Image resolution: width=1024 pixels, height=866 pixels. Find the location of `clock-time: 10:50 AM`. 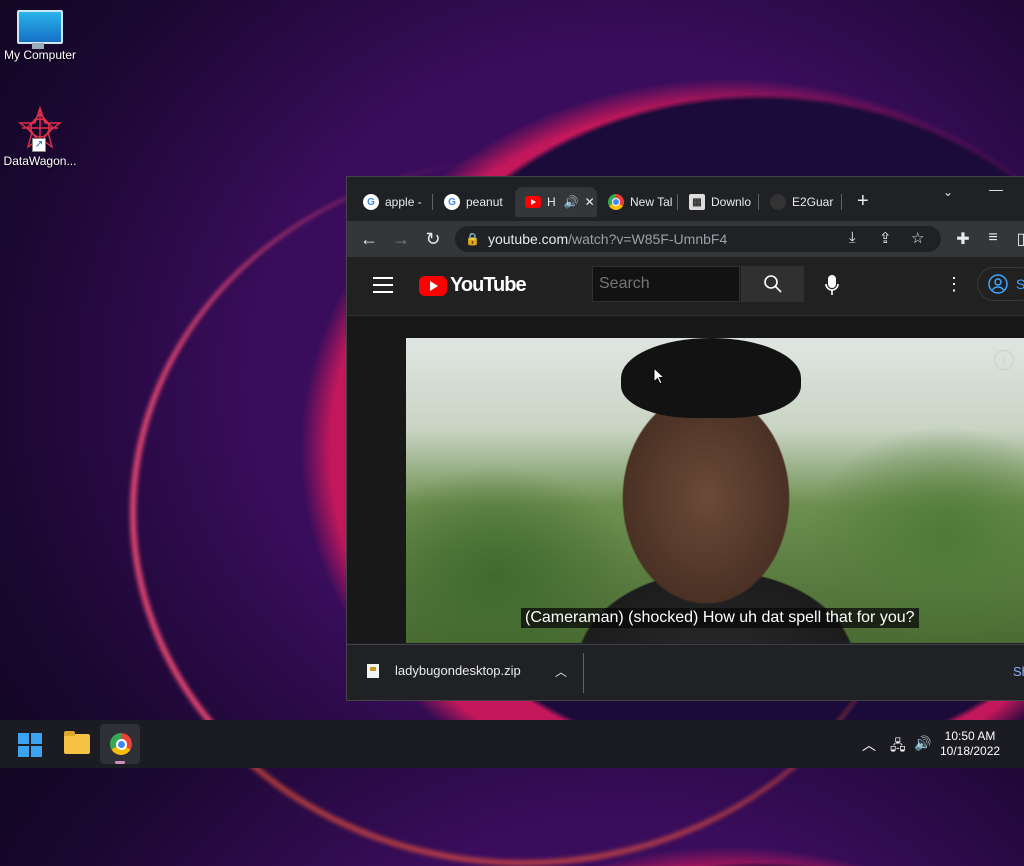

clock-time: 10:50 AM is located at coordinates (970, 736).